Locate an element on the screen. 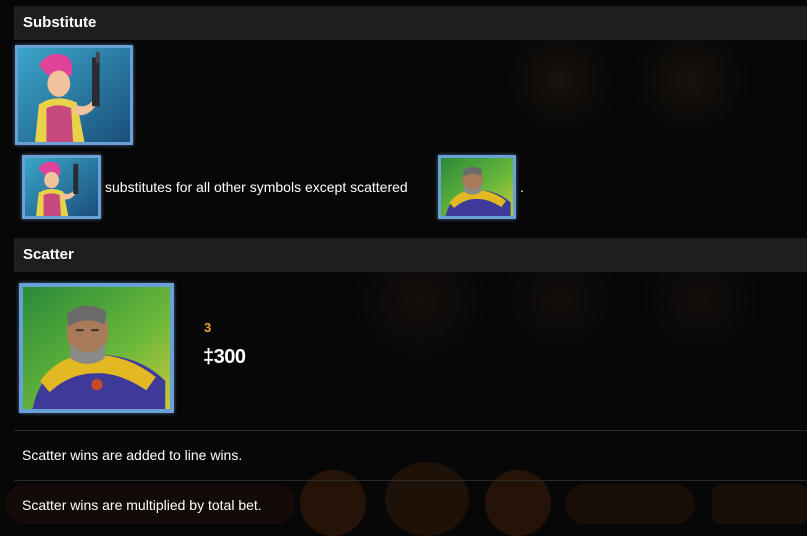 This screenshot has width=807, height=536. scatter-pay-count: 3 is located at coordinates (208, 327).